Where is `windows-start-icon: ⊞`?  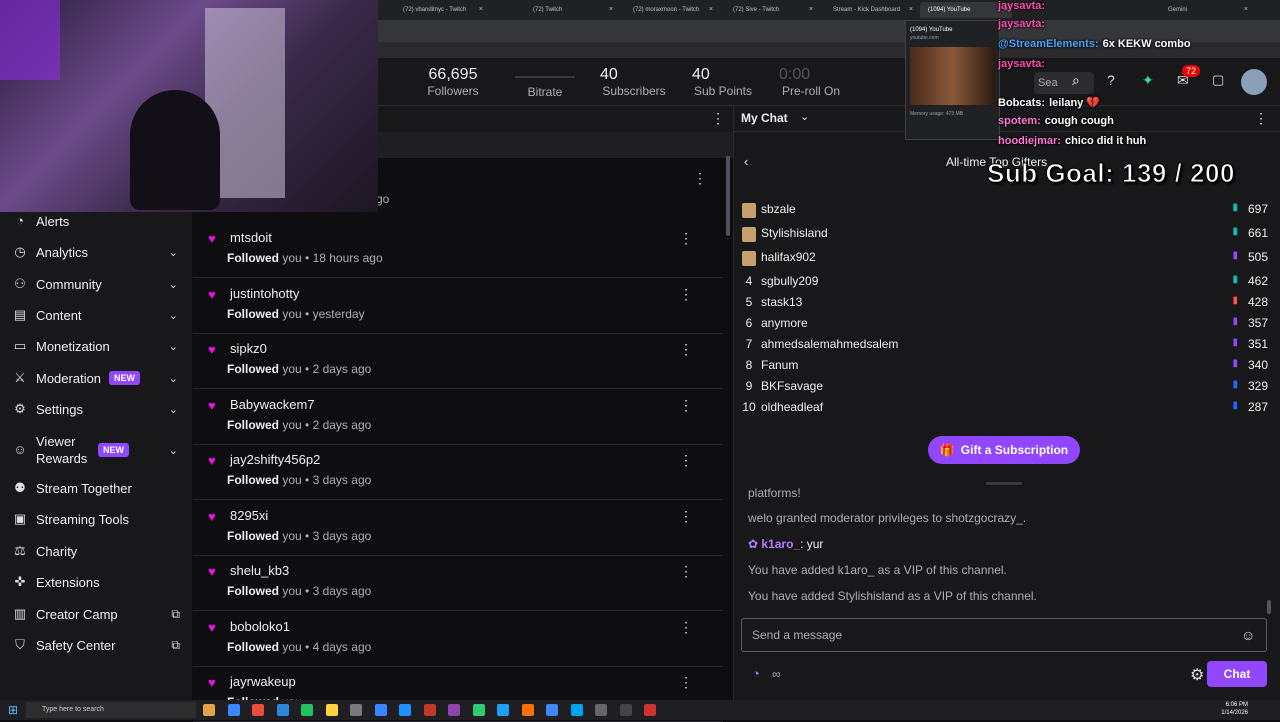 windows-start-icon: ⊞ is located at coordinates (13, 710).